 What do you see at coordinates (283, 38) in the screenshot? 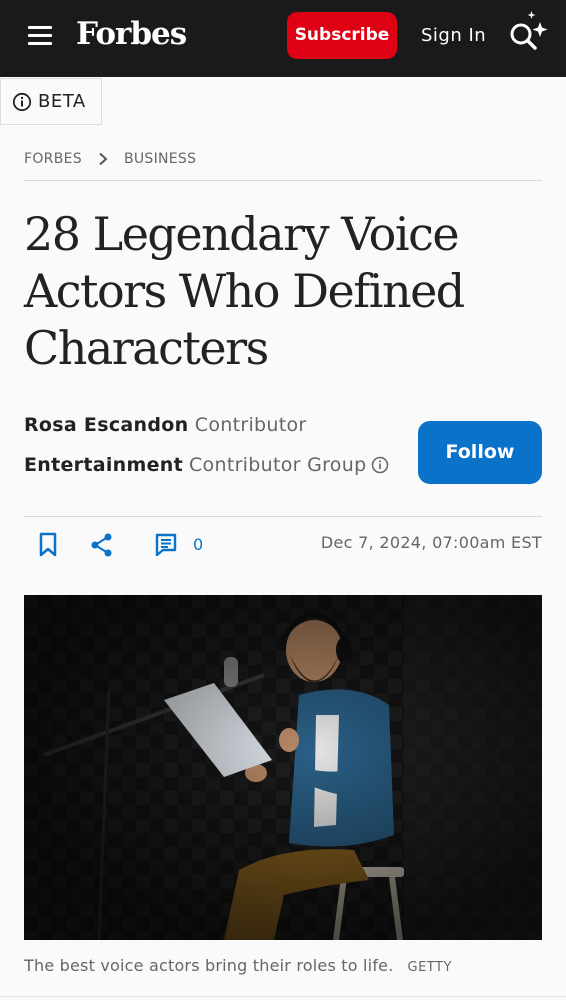
I see `top-navigation-bar: Forbes Subscribe Sign In` at bounding box center [283, 38].